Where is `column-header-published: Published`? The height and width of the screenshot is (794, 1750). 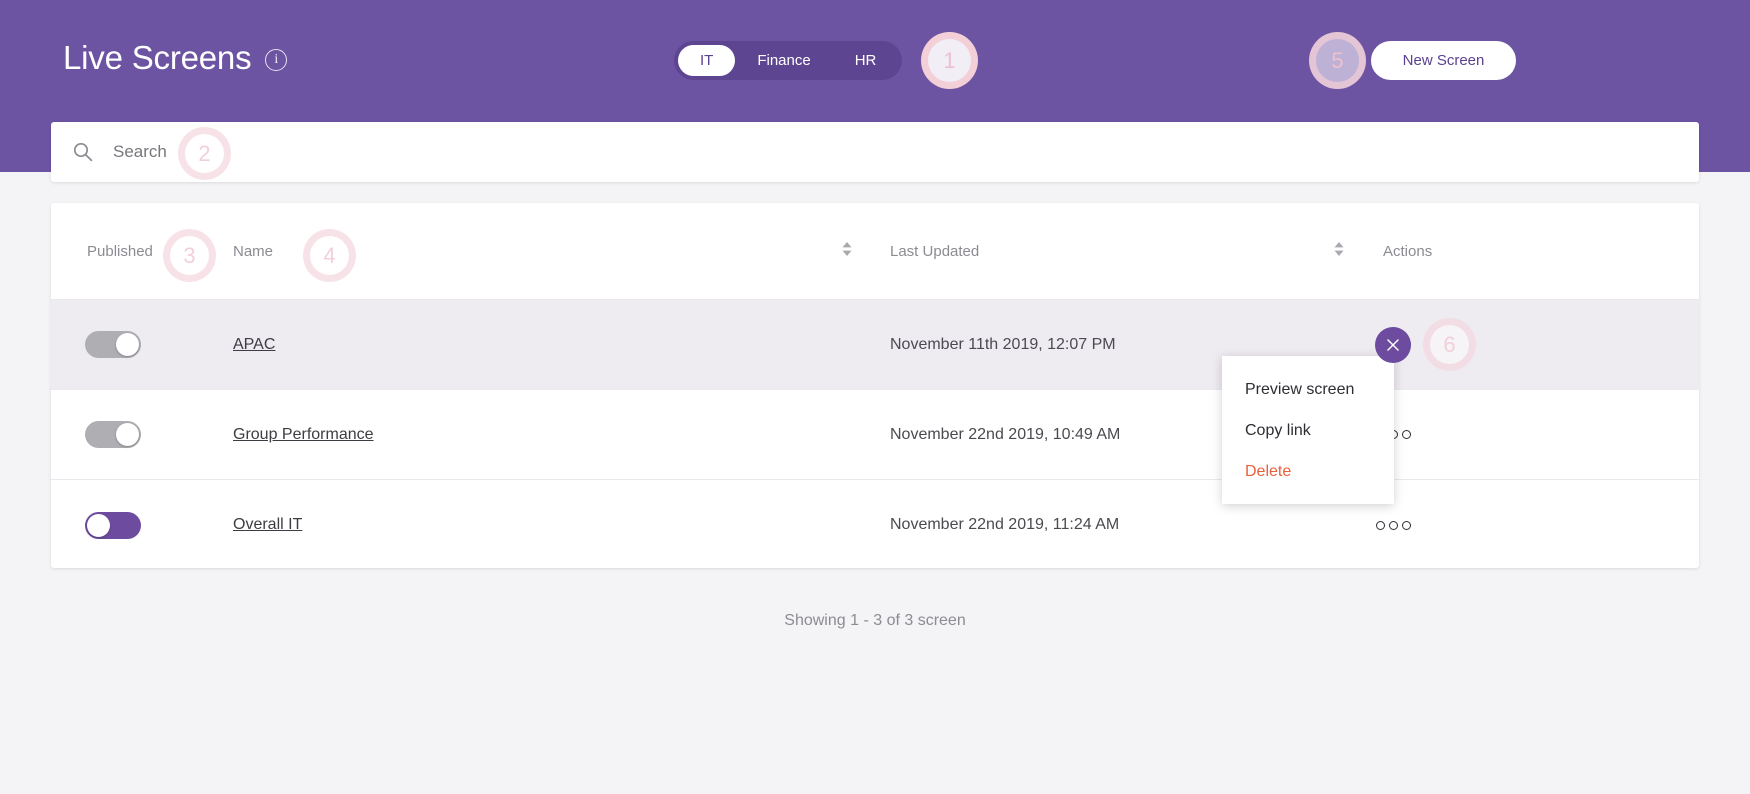
column-header-published: Published is located at coordinates (120, 251).